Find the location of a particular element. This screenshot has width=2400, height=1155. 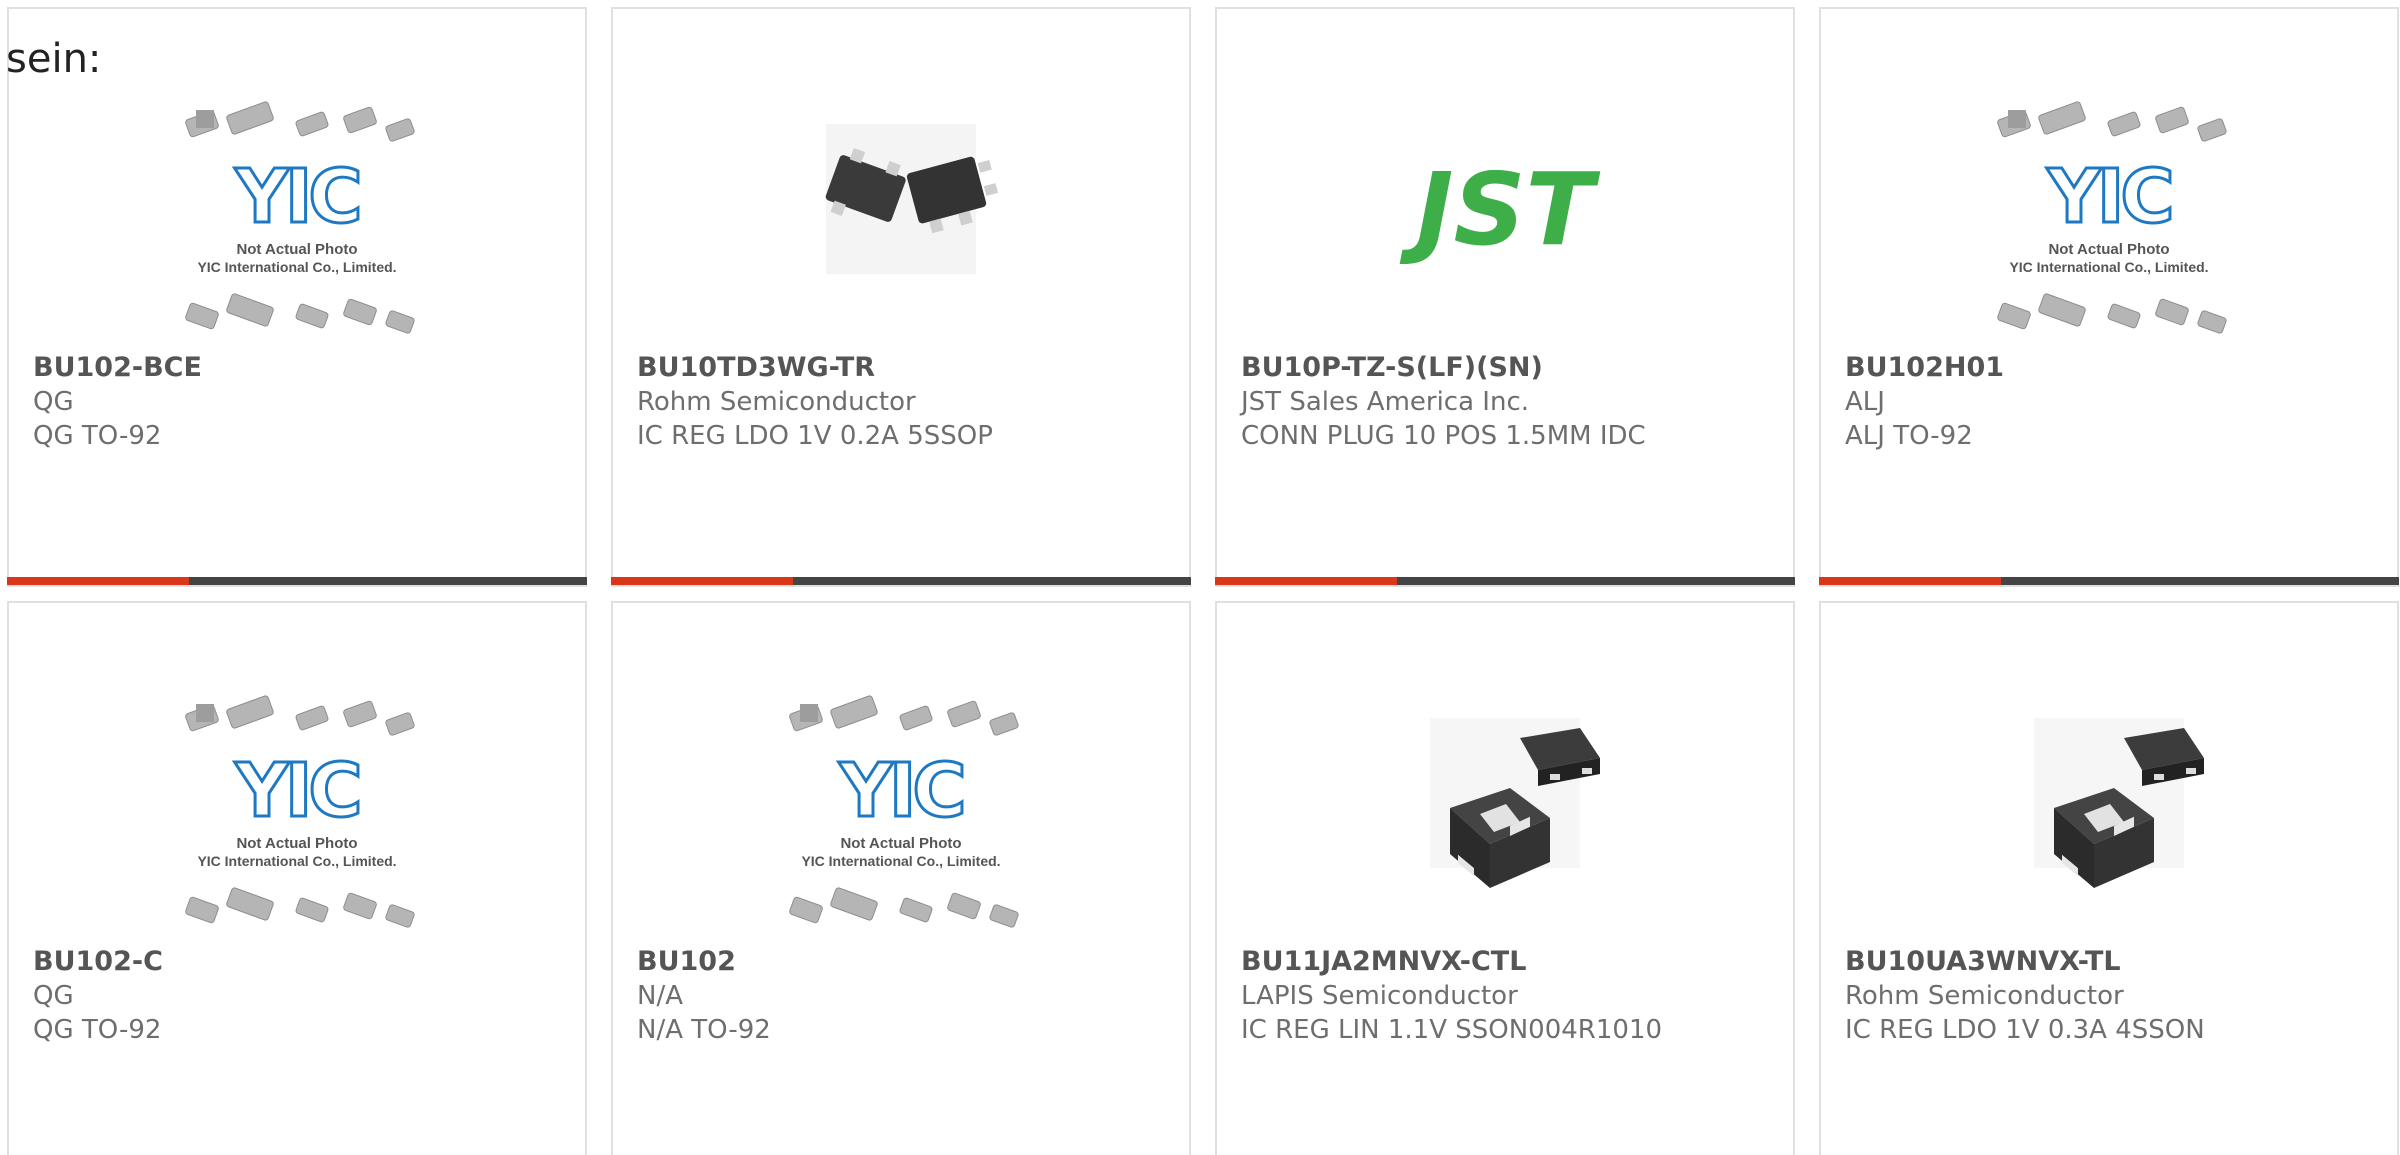

description: CONN PLUG 10 POS 1.5MM IDC is located at coordinates (1443, 436).